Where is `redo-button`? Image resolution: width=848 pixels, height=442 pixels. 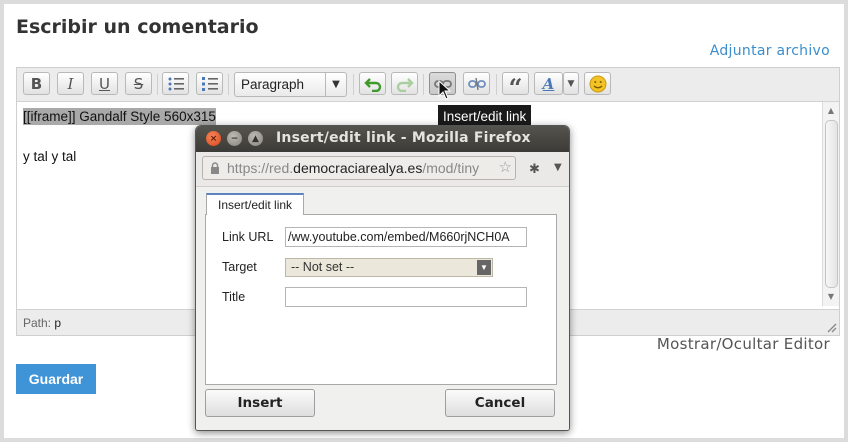 redo-button is located at coordinates (404, 83).